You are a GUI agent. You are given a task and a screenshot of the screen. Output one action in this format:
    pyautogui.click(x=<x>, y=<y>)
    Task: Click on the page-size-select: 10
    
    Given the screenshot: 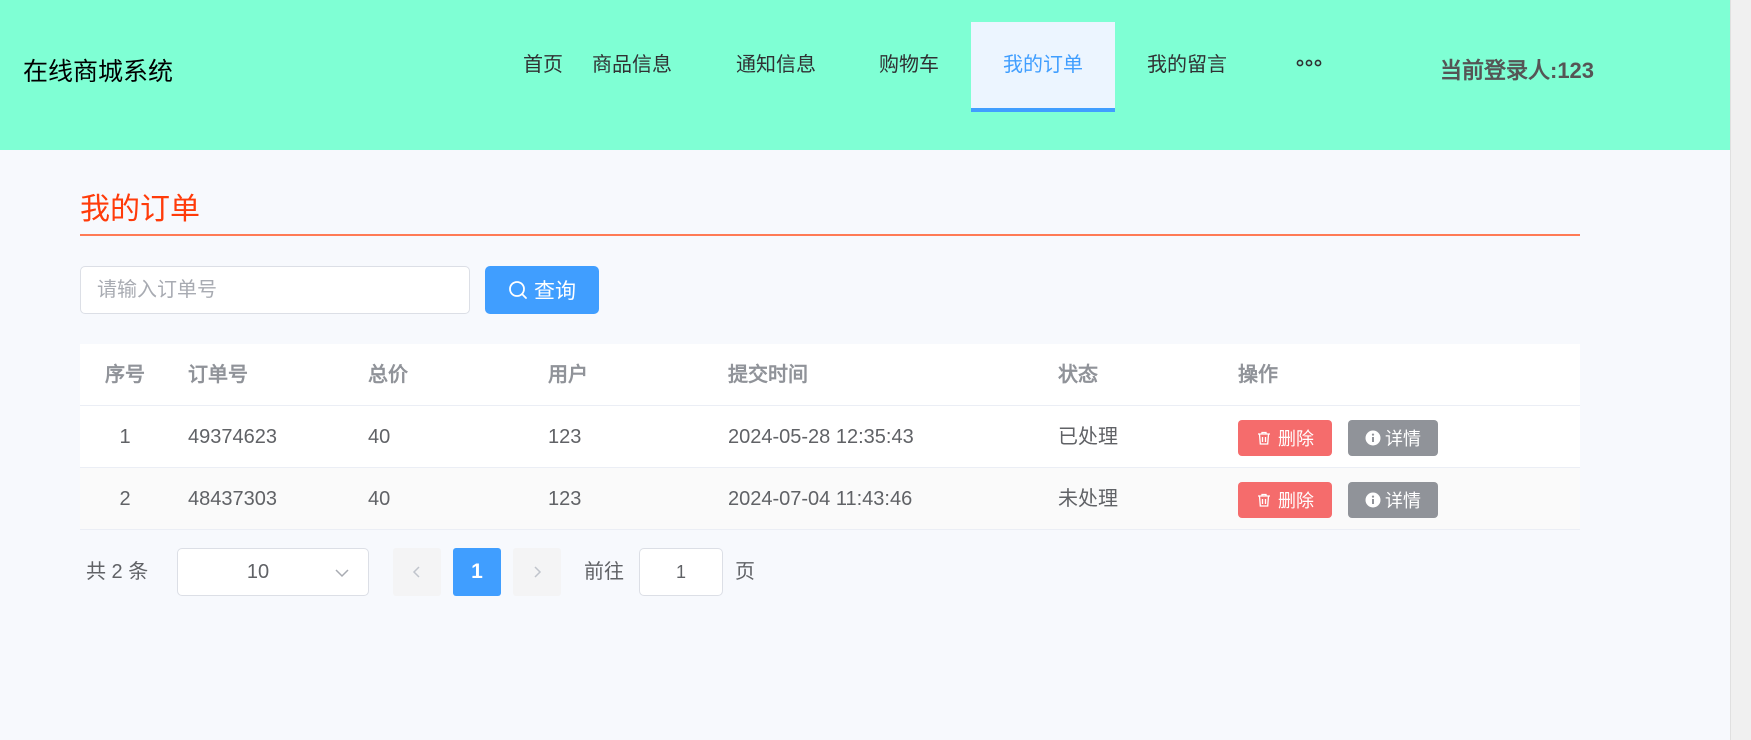 What is the action you would take?
    pyautogui.click(x=273, y=572)
    